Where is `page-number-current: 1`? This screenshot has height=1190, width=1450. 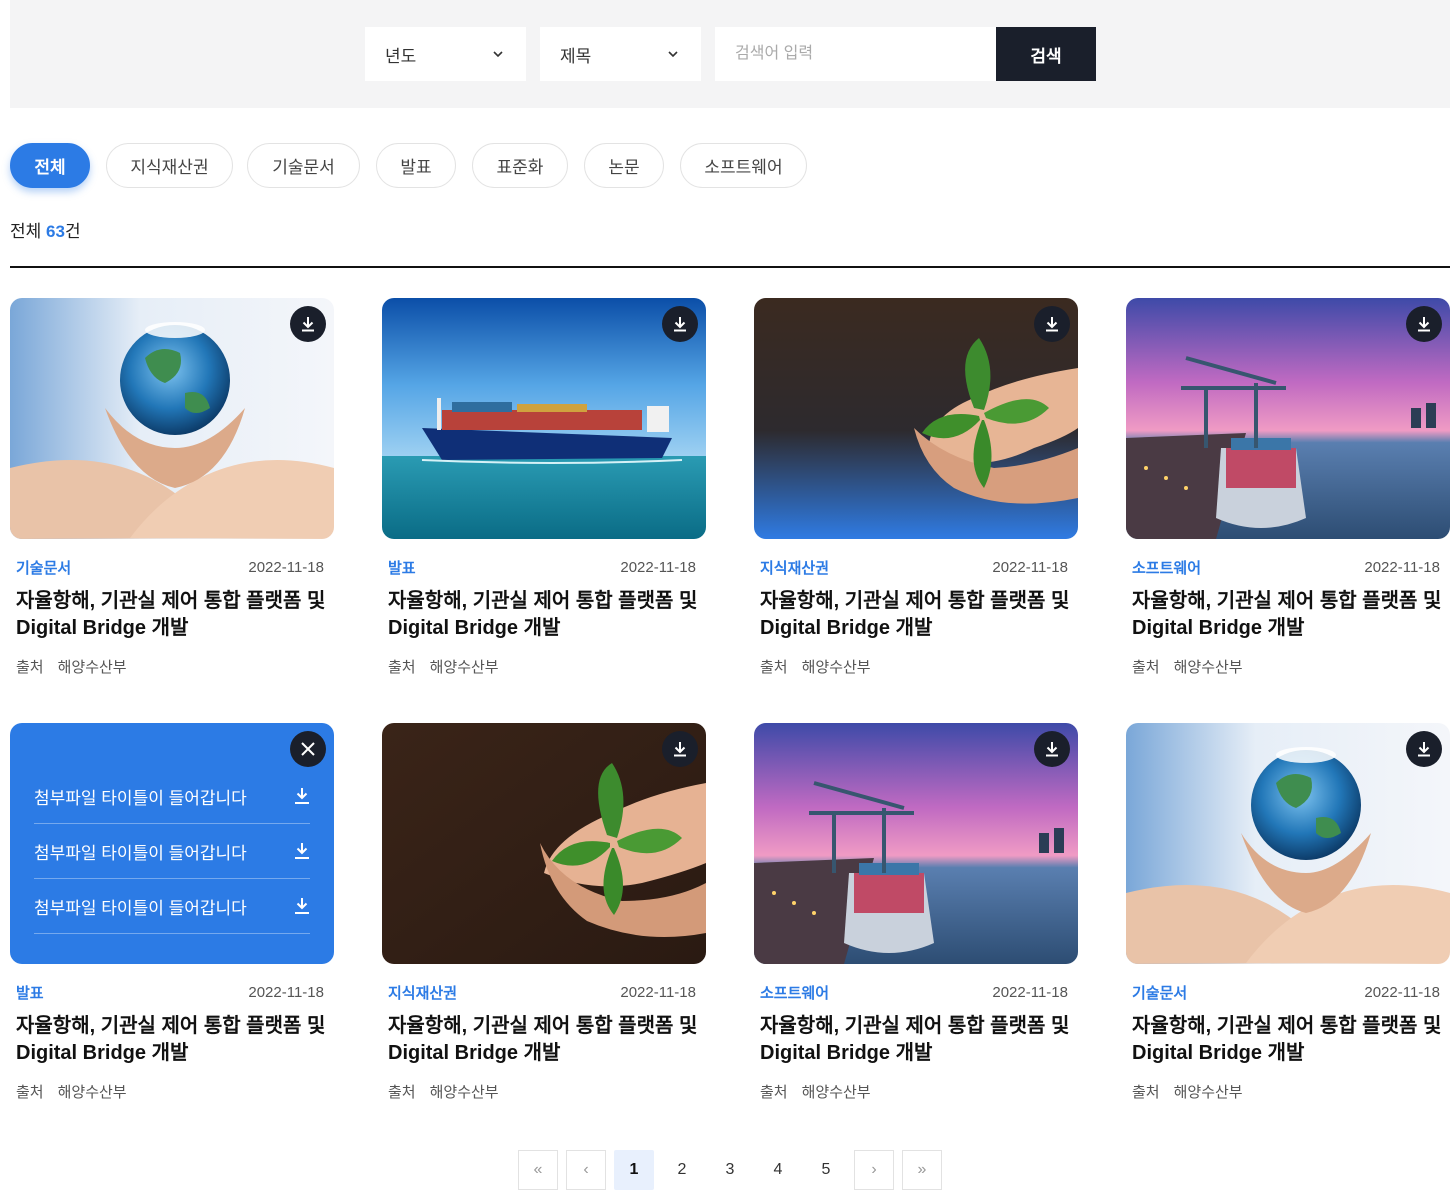
page-number-current: 1 is located at coordinates (634, 1170).